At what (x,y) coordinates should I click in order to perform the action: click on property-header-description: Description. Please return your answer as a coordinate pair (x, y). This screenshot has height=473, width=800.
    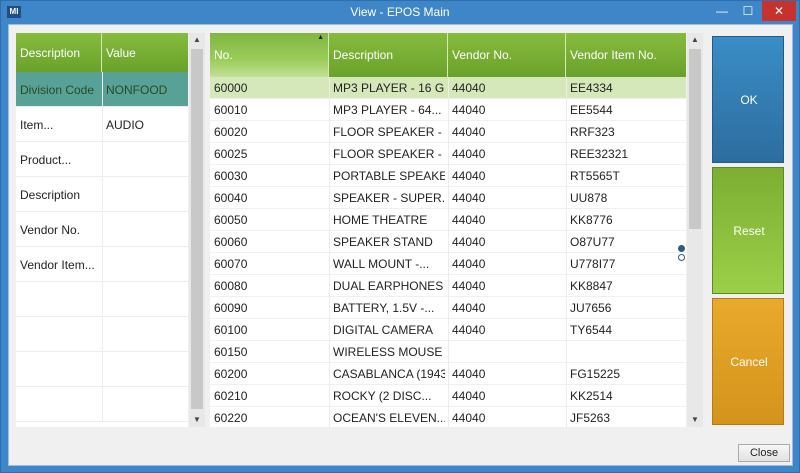
    Looking at the image, I should click on (59, 52).